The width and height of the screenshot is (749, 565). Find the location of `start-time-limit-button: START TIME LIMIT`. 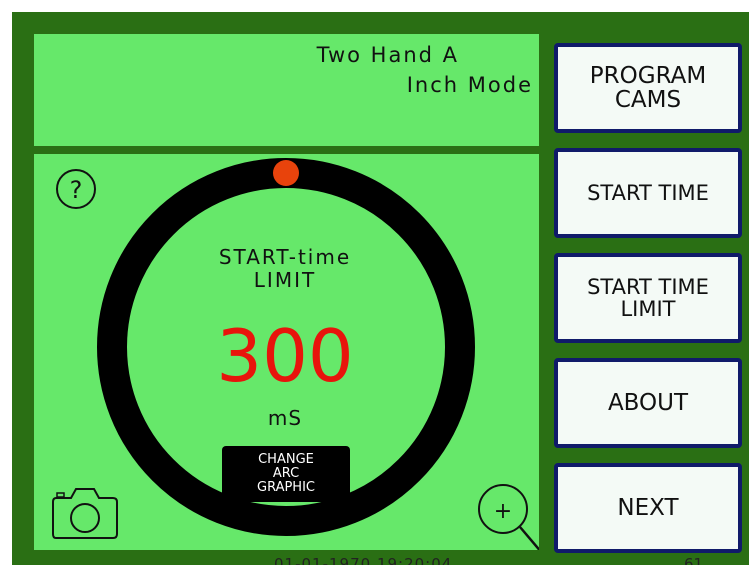

start-time-limit-button: START TIME LIMIT is located at coordinates (648, 298).